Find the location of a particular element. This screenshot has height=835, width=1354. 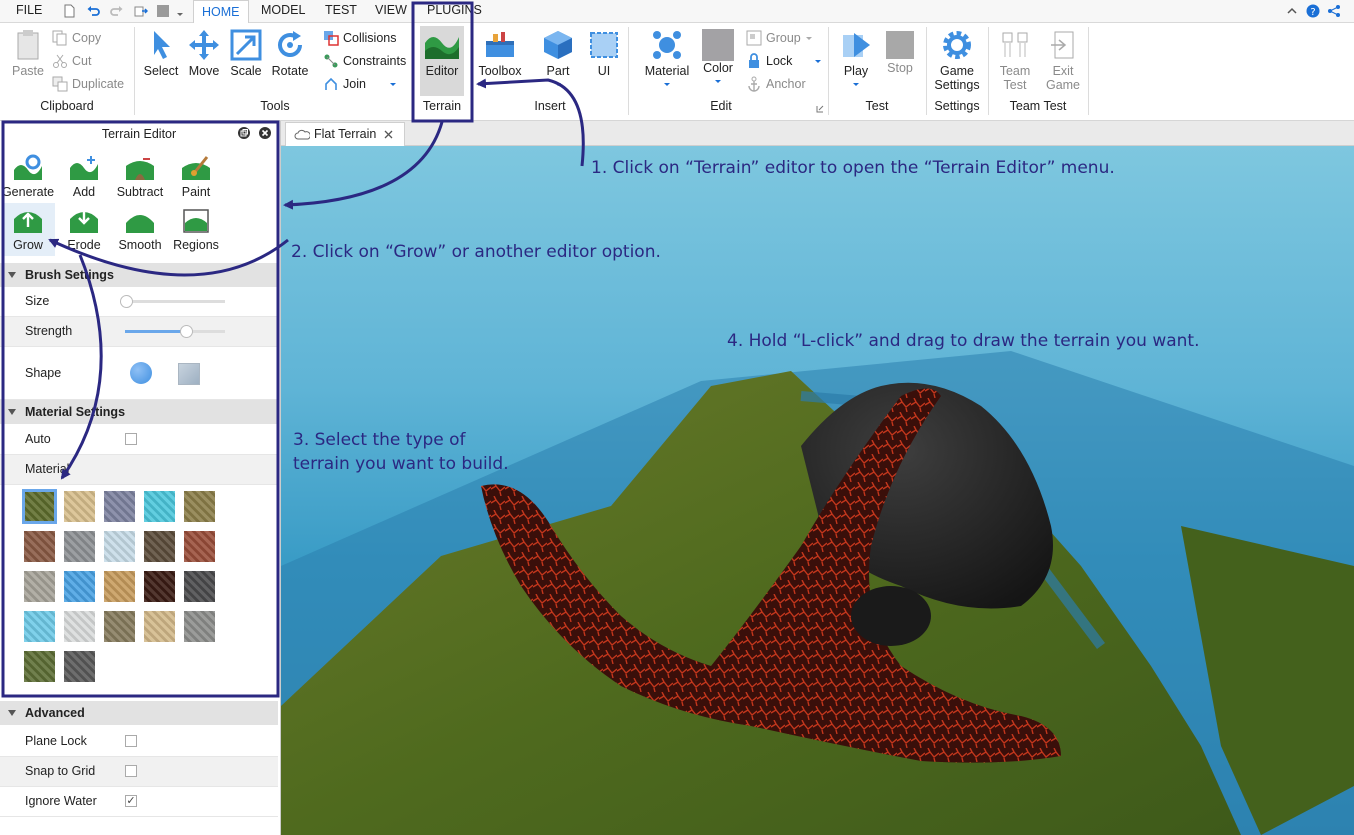

tool-subtract: Subtract is located at coordinates (140, 176).